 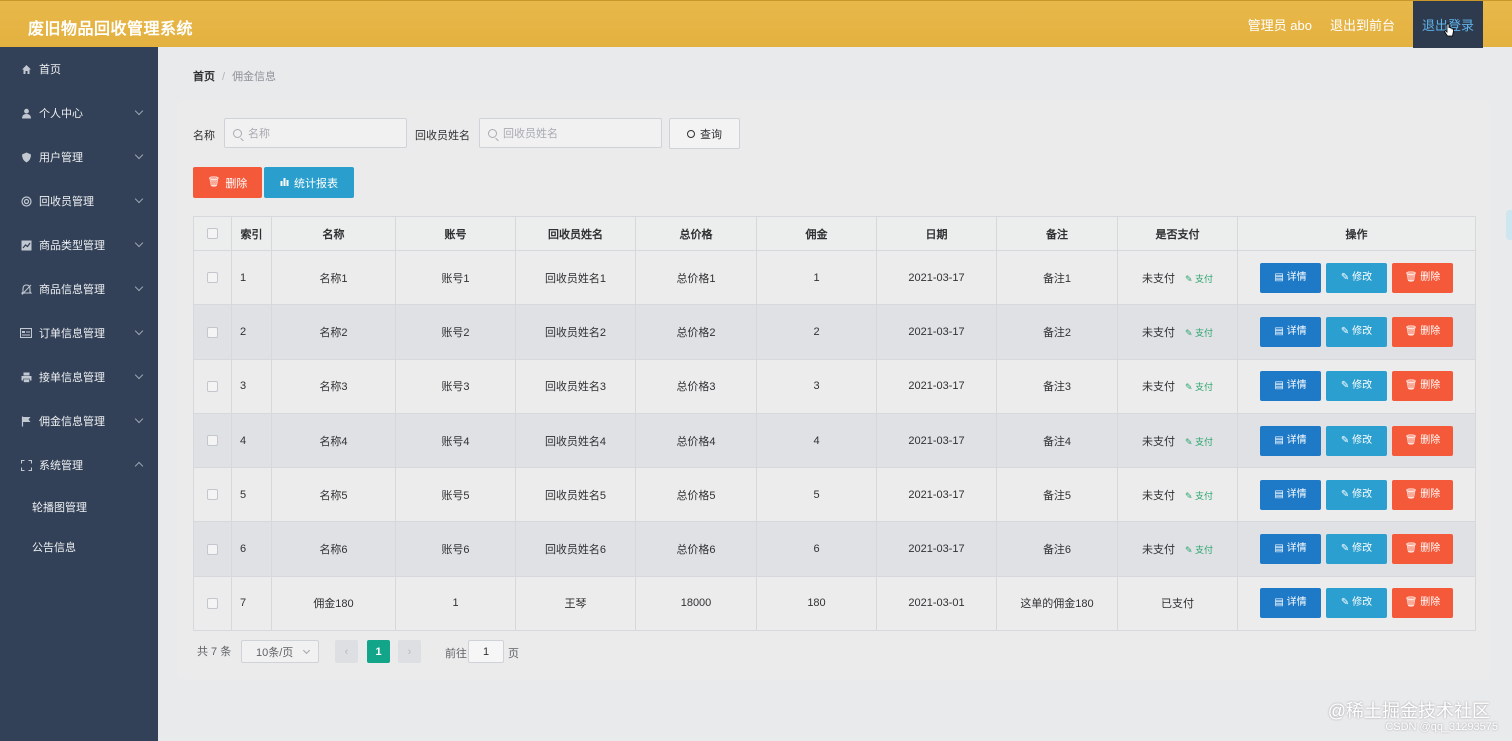 What do you see at coordinates (79, 157) in the screenshot?
I see `sidebar-item-user-management: 用户管理` at bounding box center [79, 157].